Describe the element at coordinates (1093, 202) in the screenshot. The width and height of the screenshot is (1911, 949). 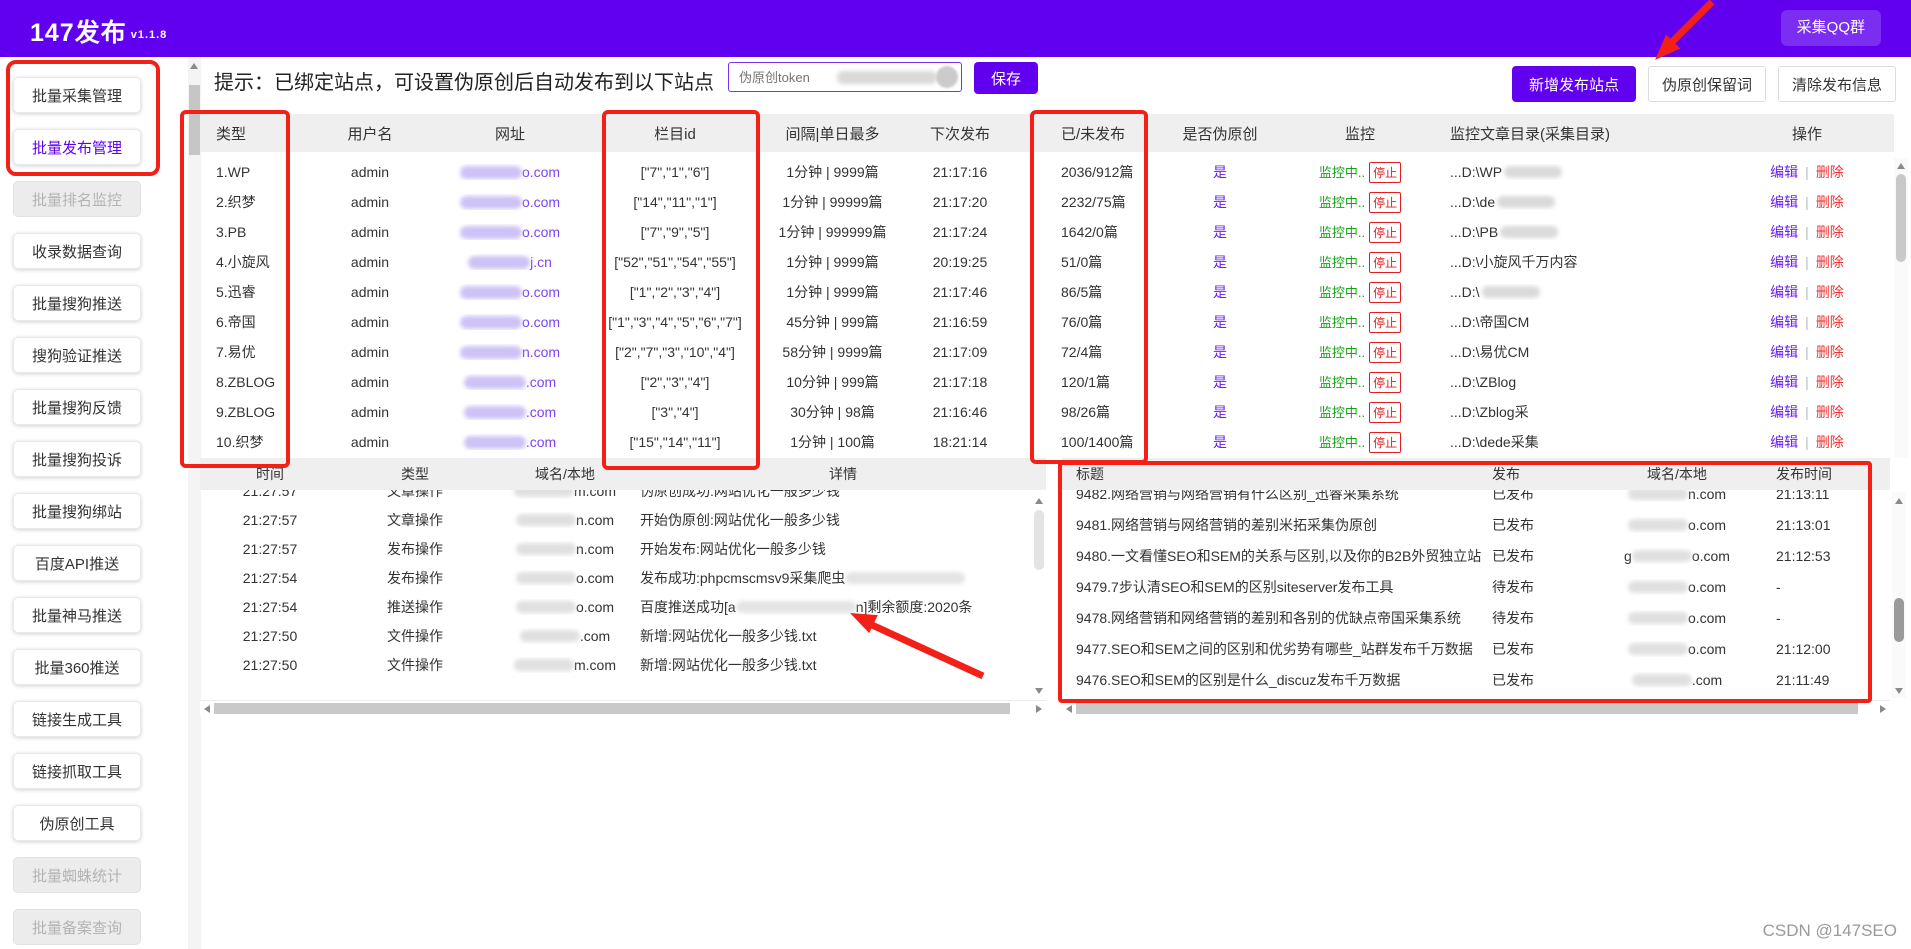
I see `site-published-count: 2232/75篇` at that location.